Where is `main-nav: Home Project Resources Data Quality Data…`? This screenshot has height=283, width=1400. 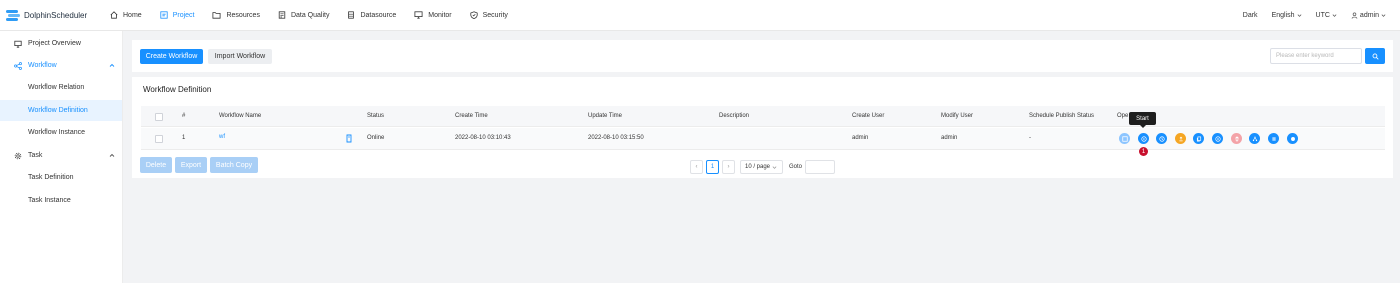 main-nav: Home Project Resources Data Quality Data… is located at coordinates (309, 15).